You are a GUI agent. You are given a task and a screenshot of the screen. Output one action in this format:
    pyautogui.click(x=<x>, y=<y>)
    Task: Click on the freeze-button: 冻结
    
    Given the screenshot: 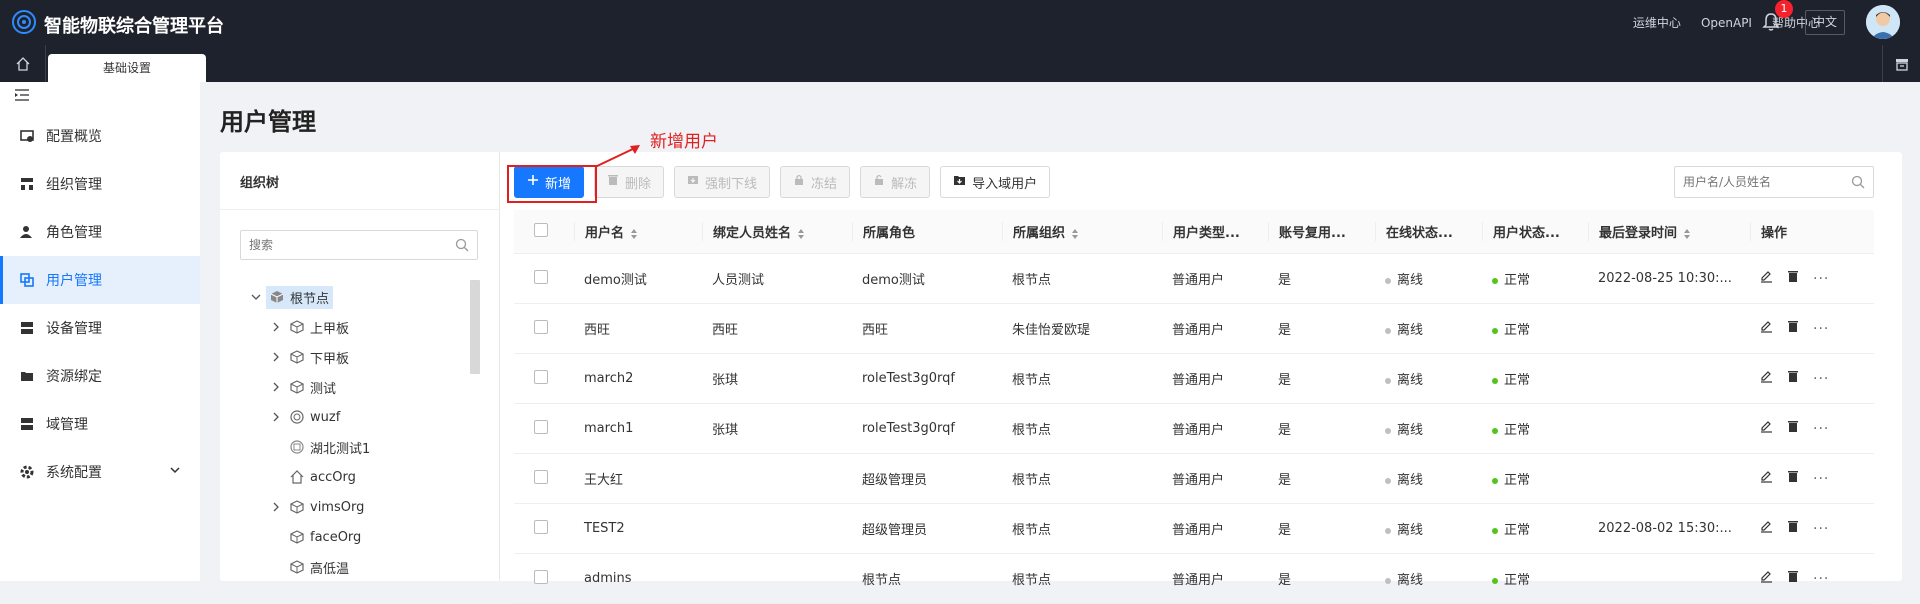 What is the action you would take?
    pyautogui.click(x=815, y=182)
    